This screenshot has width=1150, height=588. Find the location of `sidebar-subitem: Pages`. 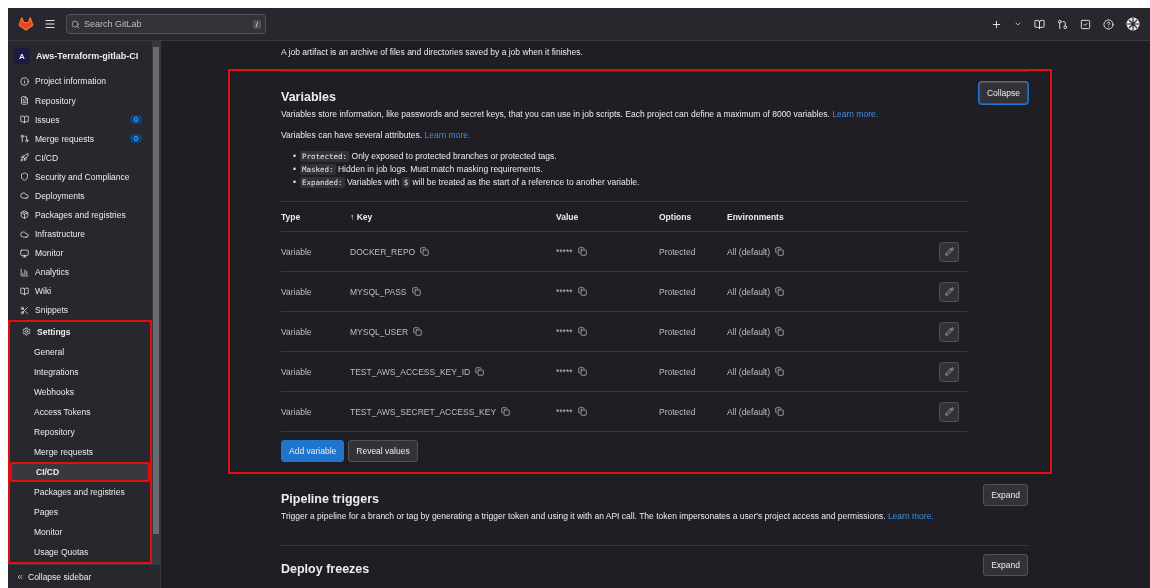

sidebar-subitem: Pages is located at coordinates (80, 511).